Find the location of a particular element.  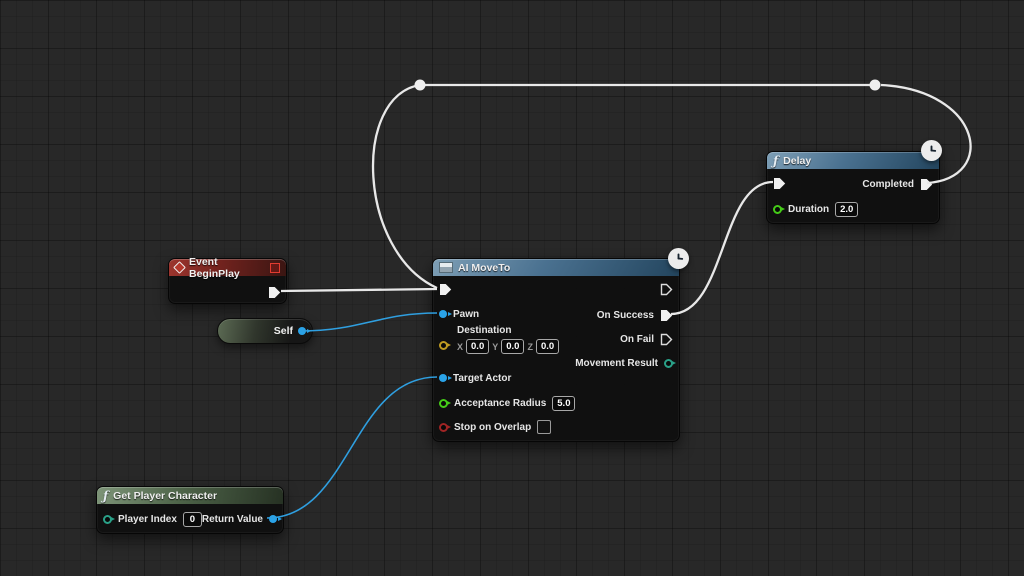

acceptance-radius-field: 5.0 is located at coordinates (564, 403).